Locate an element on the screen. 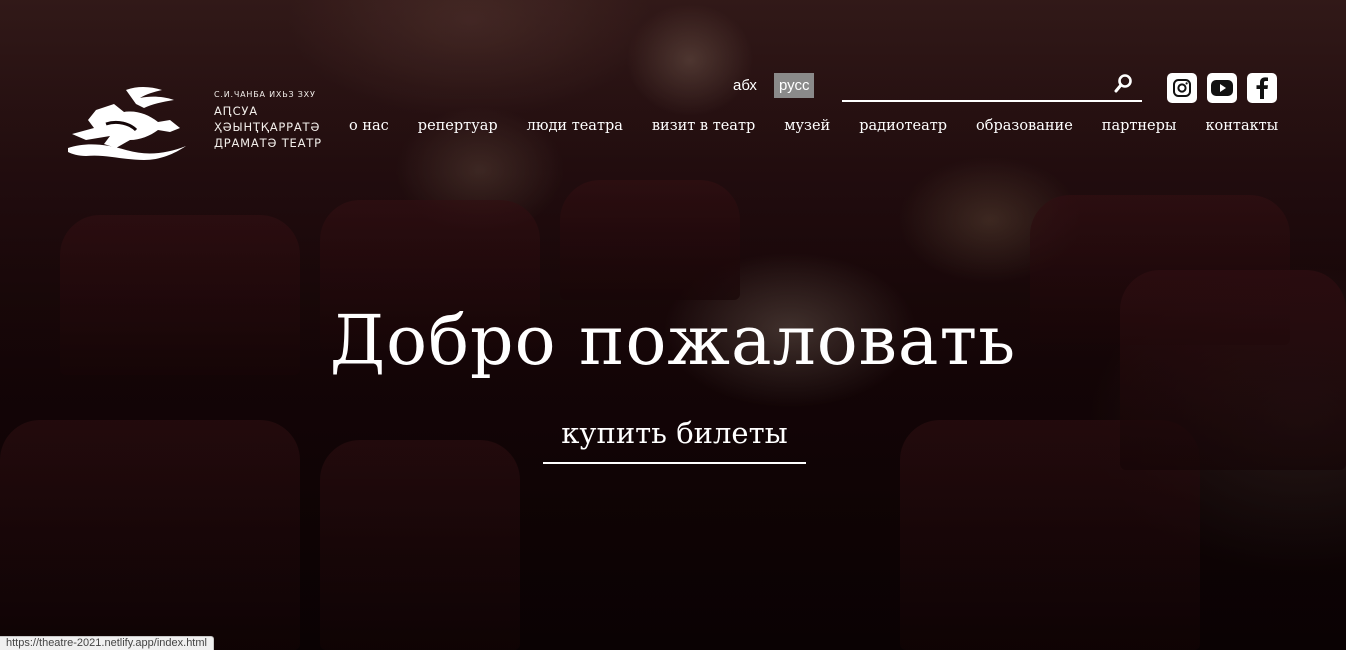 This screenshot has width=1346, height=650. instagram-button is located at coordinates (1182, 88).